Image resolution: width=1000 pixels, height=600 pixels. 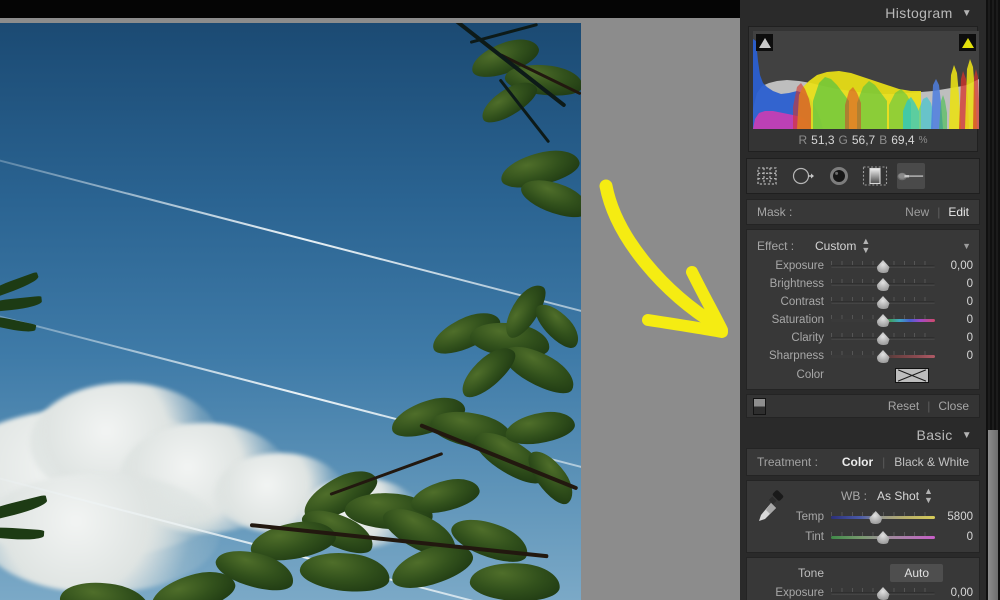 What do you see at coordinates (969, 302) in the screenshot?
I see `contrast-slider-value: 0` at bounding box center [969, 302].